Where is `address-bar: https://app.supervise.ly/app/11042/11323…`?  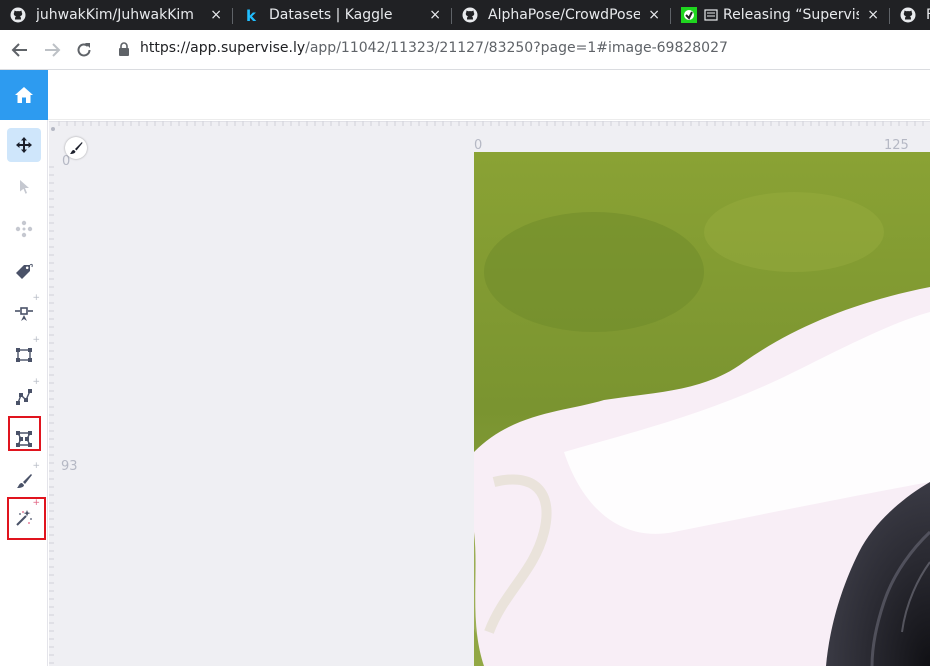 address-bar: https://app.supervise.ly/app/11042/11323… is located at coordinates (434, 48).